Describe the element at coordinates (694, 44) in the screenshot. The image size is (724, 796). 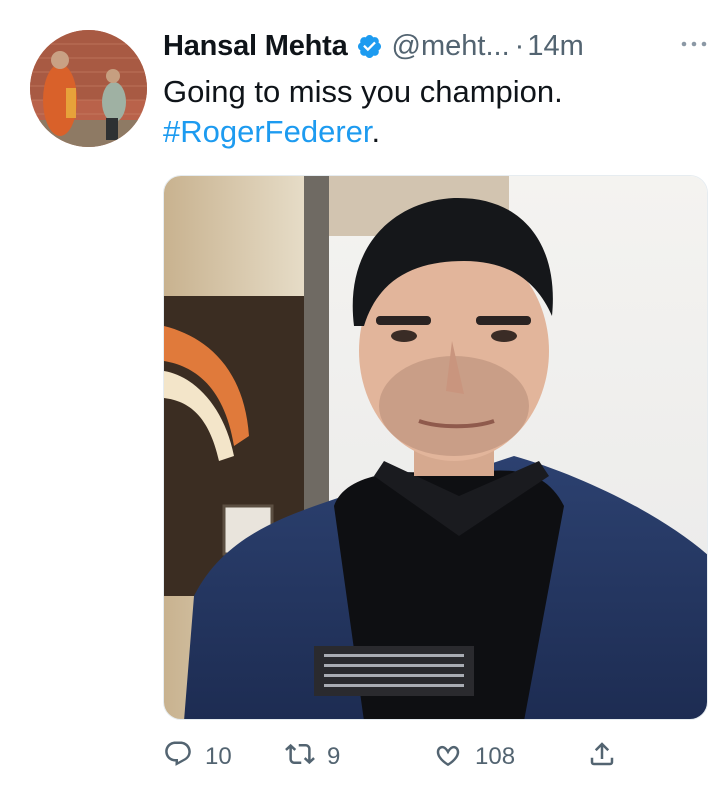
I see `more-options-icon` at that location.